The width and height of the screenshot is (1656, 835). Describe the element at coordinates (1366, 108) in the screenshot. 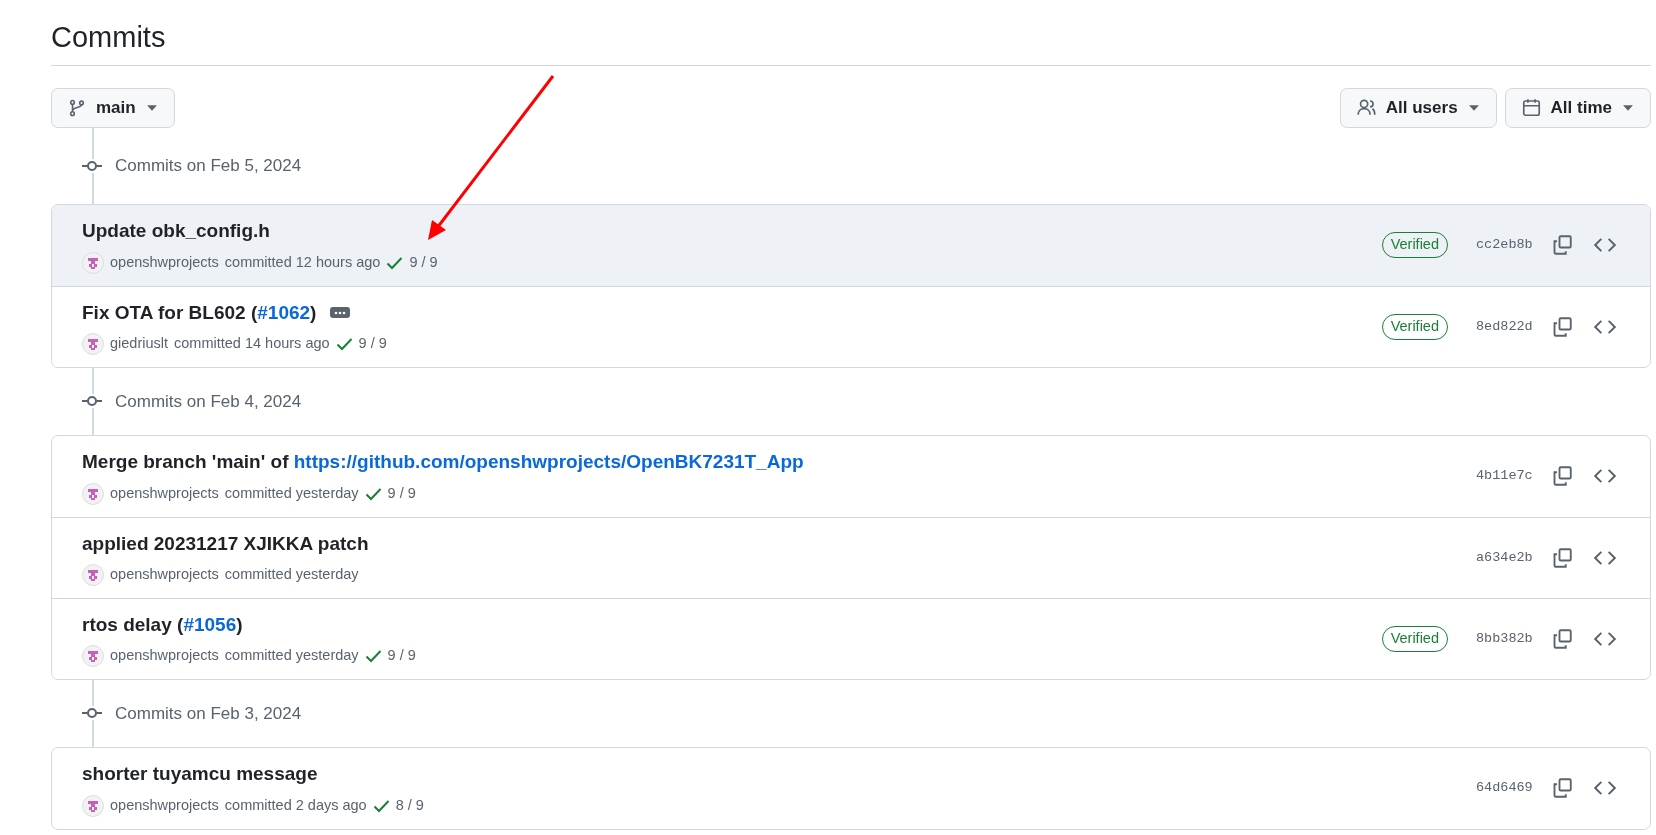

I see `people-icon` at that location.